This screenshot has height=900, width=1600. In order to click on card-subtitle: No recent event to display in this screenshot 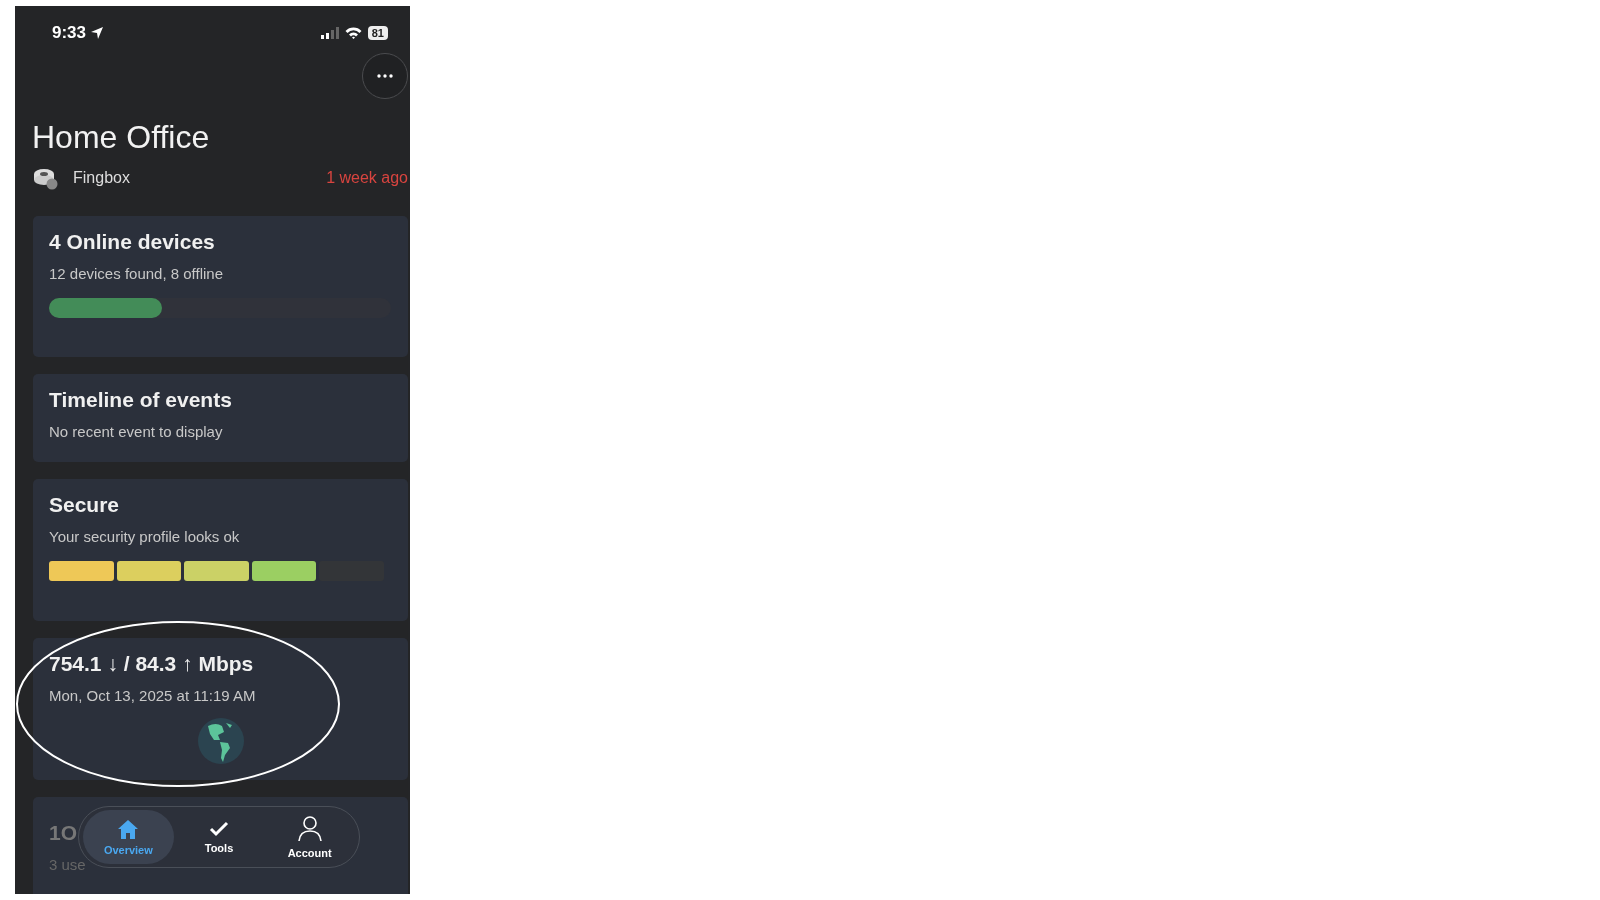, I will do `click(136, 431)`.